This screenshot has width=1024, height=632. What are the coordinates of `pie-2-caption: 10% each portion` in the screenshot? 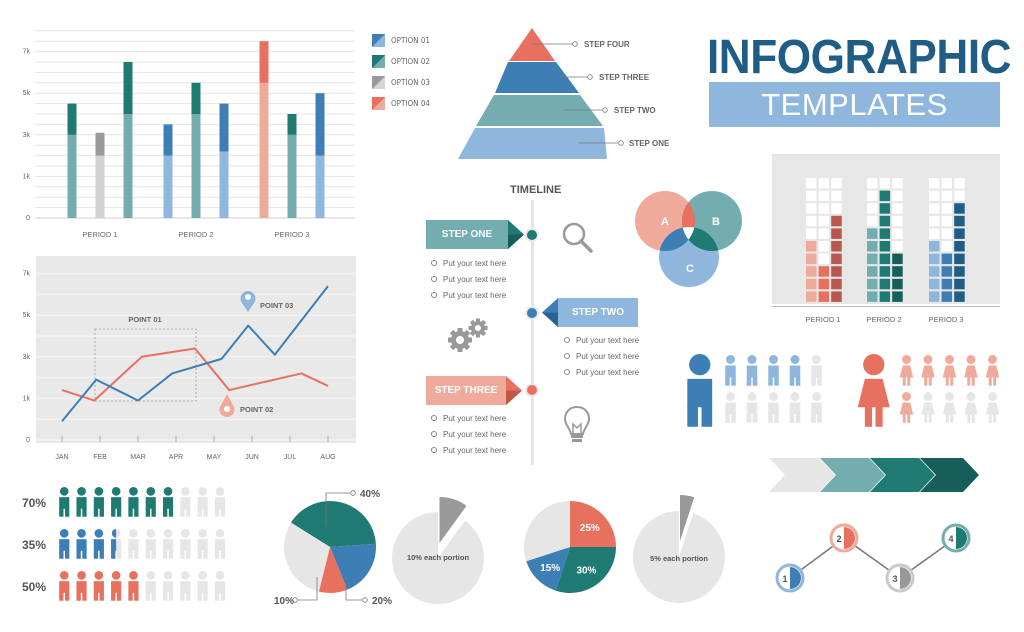 It's located at (438, 557).